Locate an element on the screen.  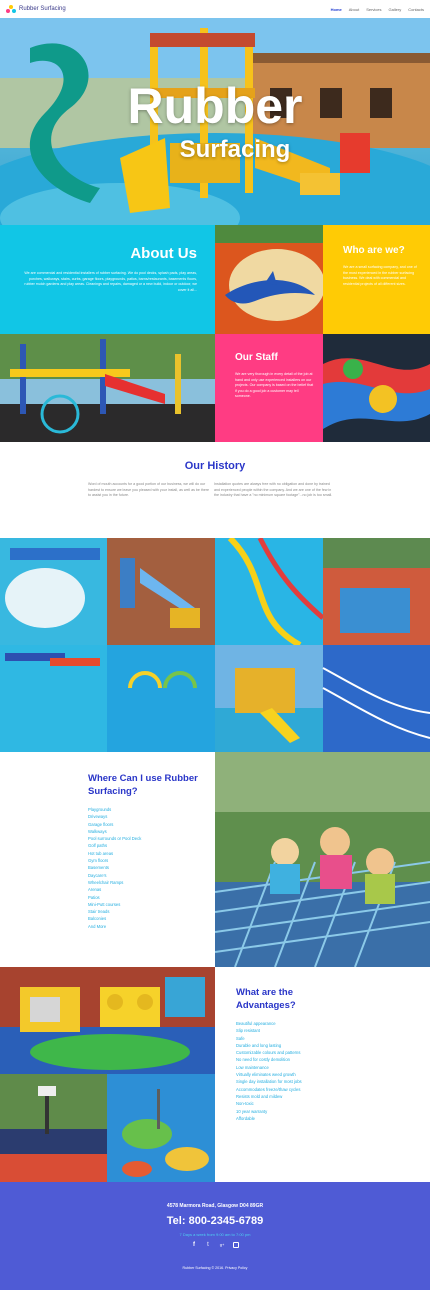
nav-services: Services is located at coordinates (373, 9).